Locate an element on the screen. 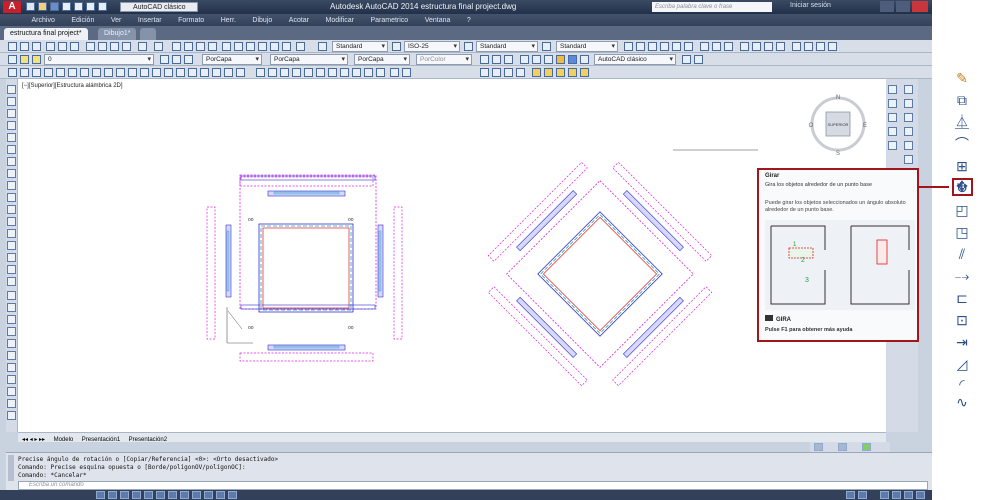 This screenshot has width=1000, height=500. dim-edit-icon is located at coordinates (508, 72).